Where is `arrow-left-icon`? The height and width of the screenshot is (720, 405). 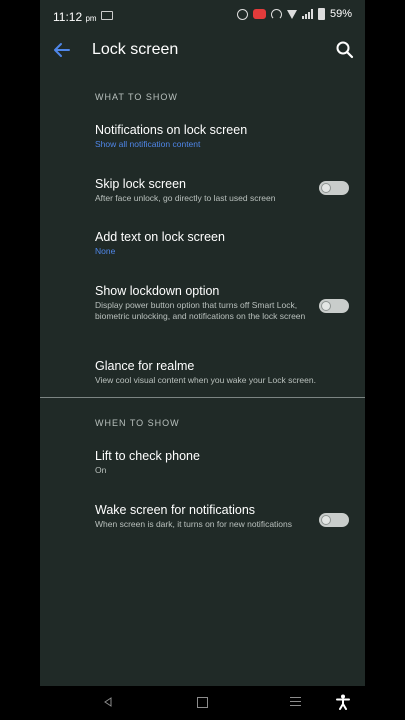 arrow-left-icon is located at coordinates (62, 50).